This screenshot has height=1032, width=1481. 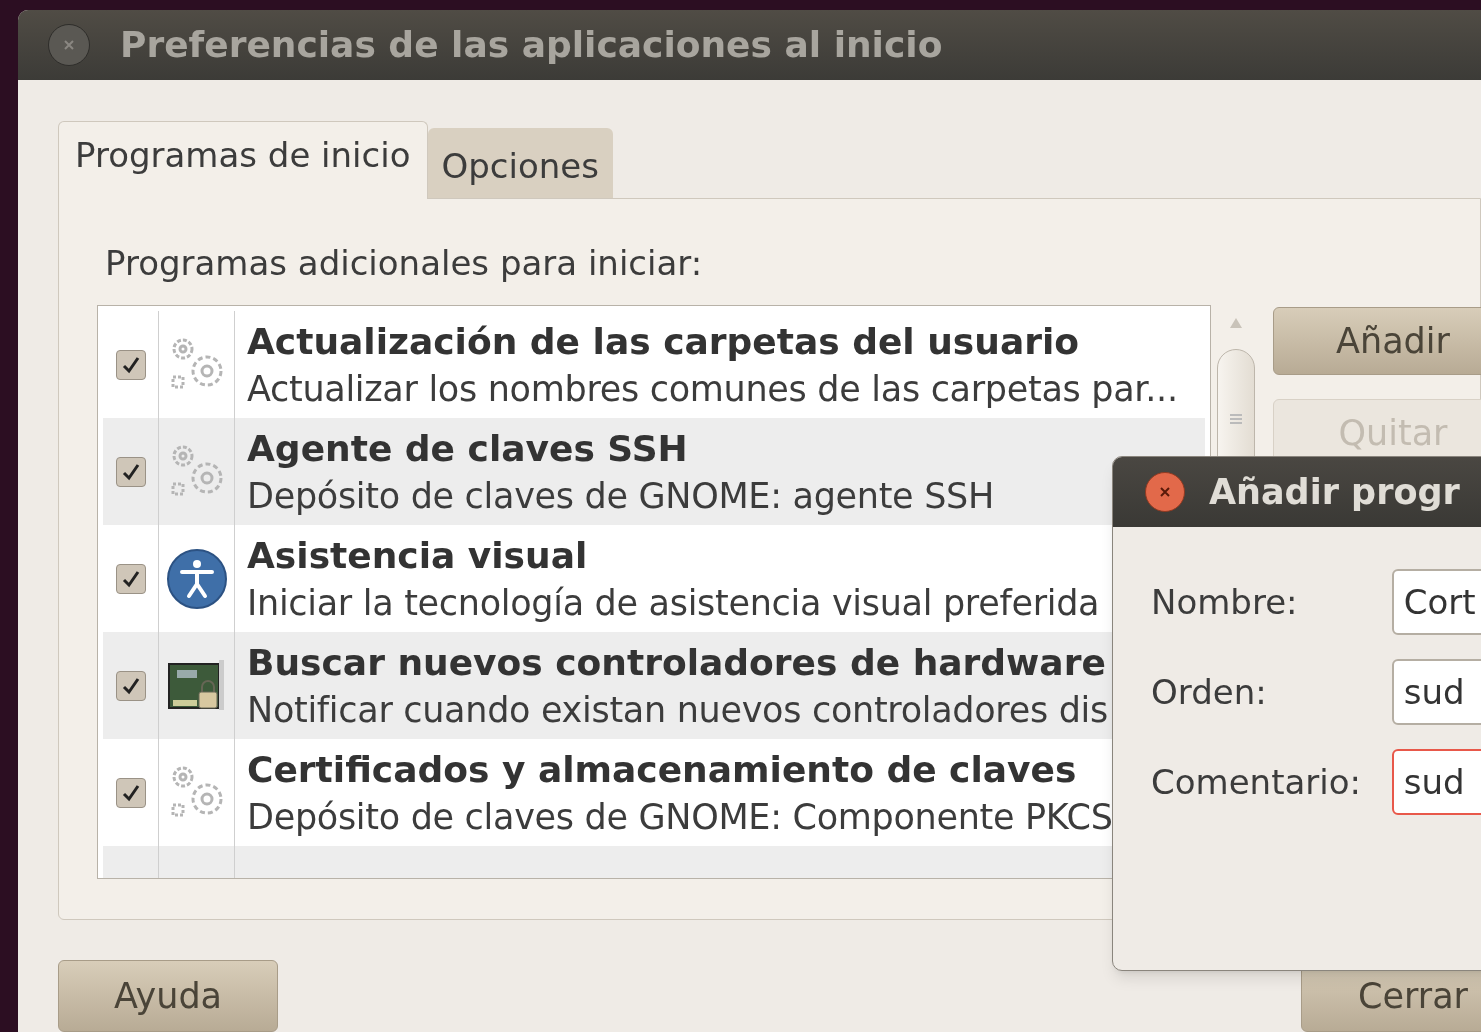 I want to click on side-button: Añadir, so click(x=1377, y=341).